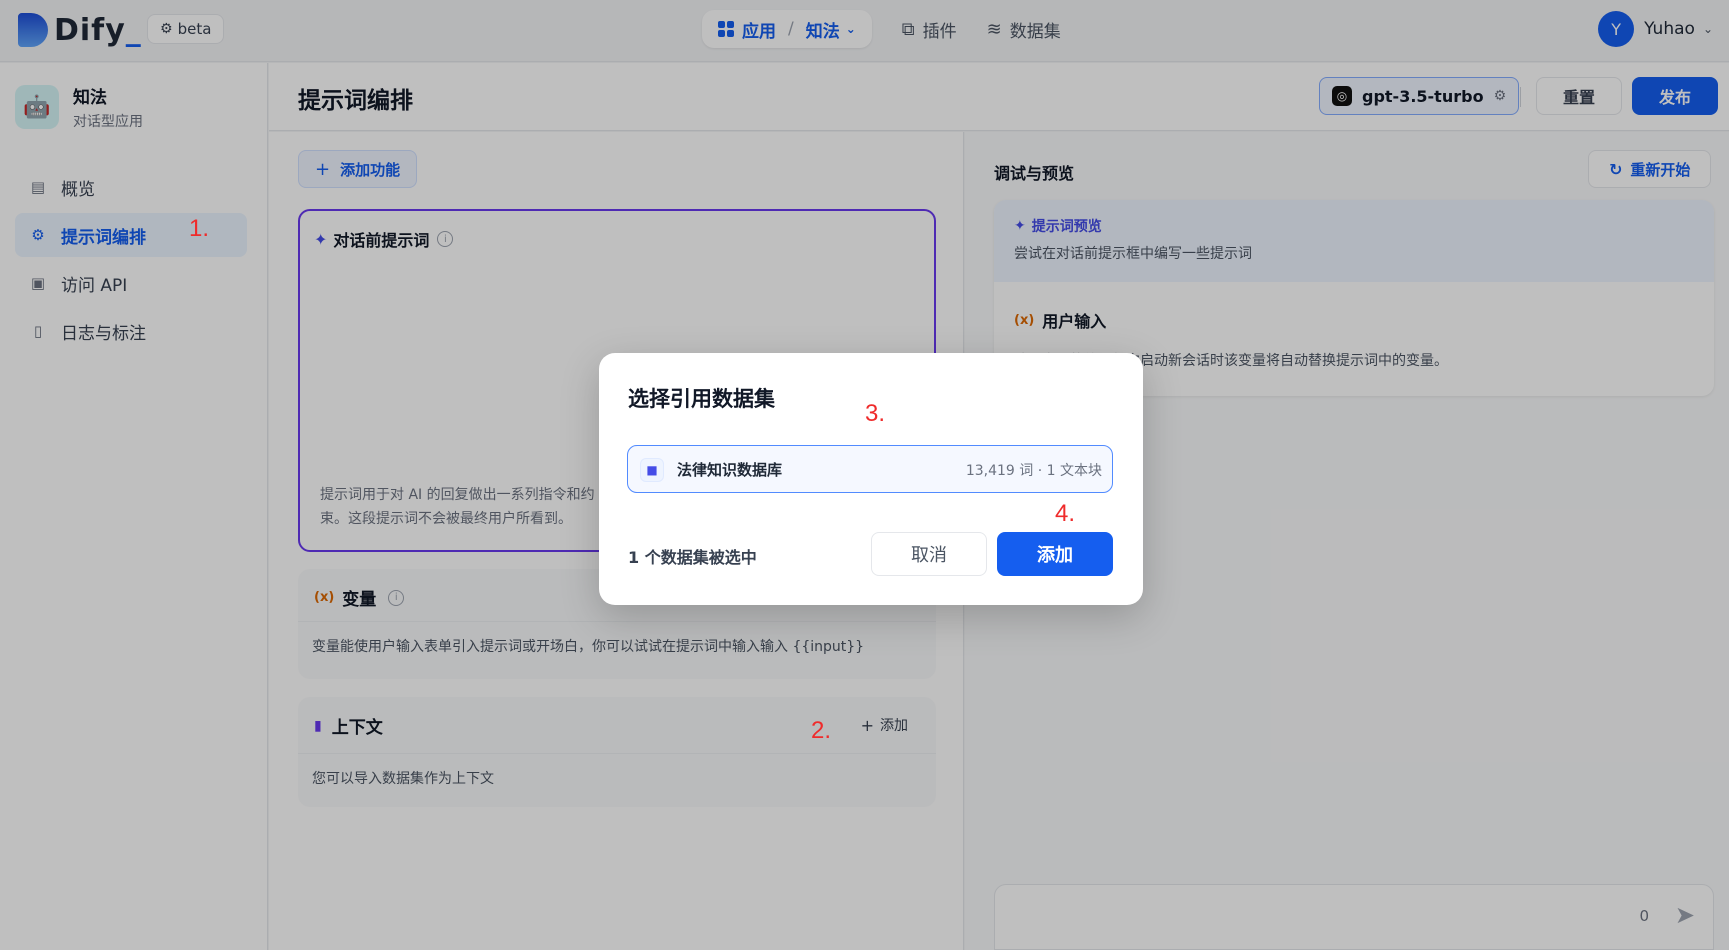  I want to click on step-annotation-3: 3., so click(875, 413).